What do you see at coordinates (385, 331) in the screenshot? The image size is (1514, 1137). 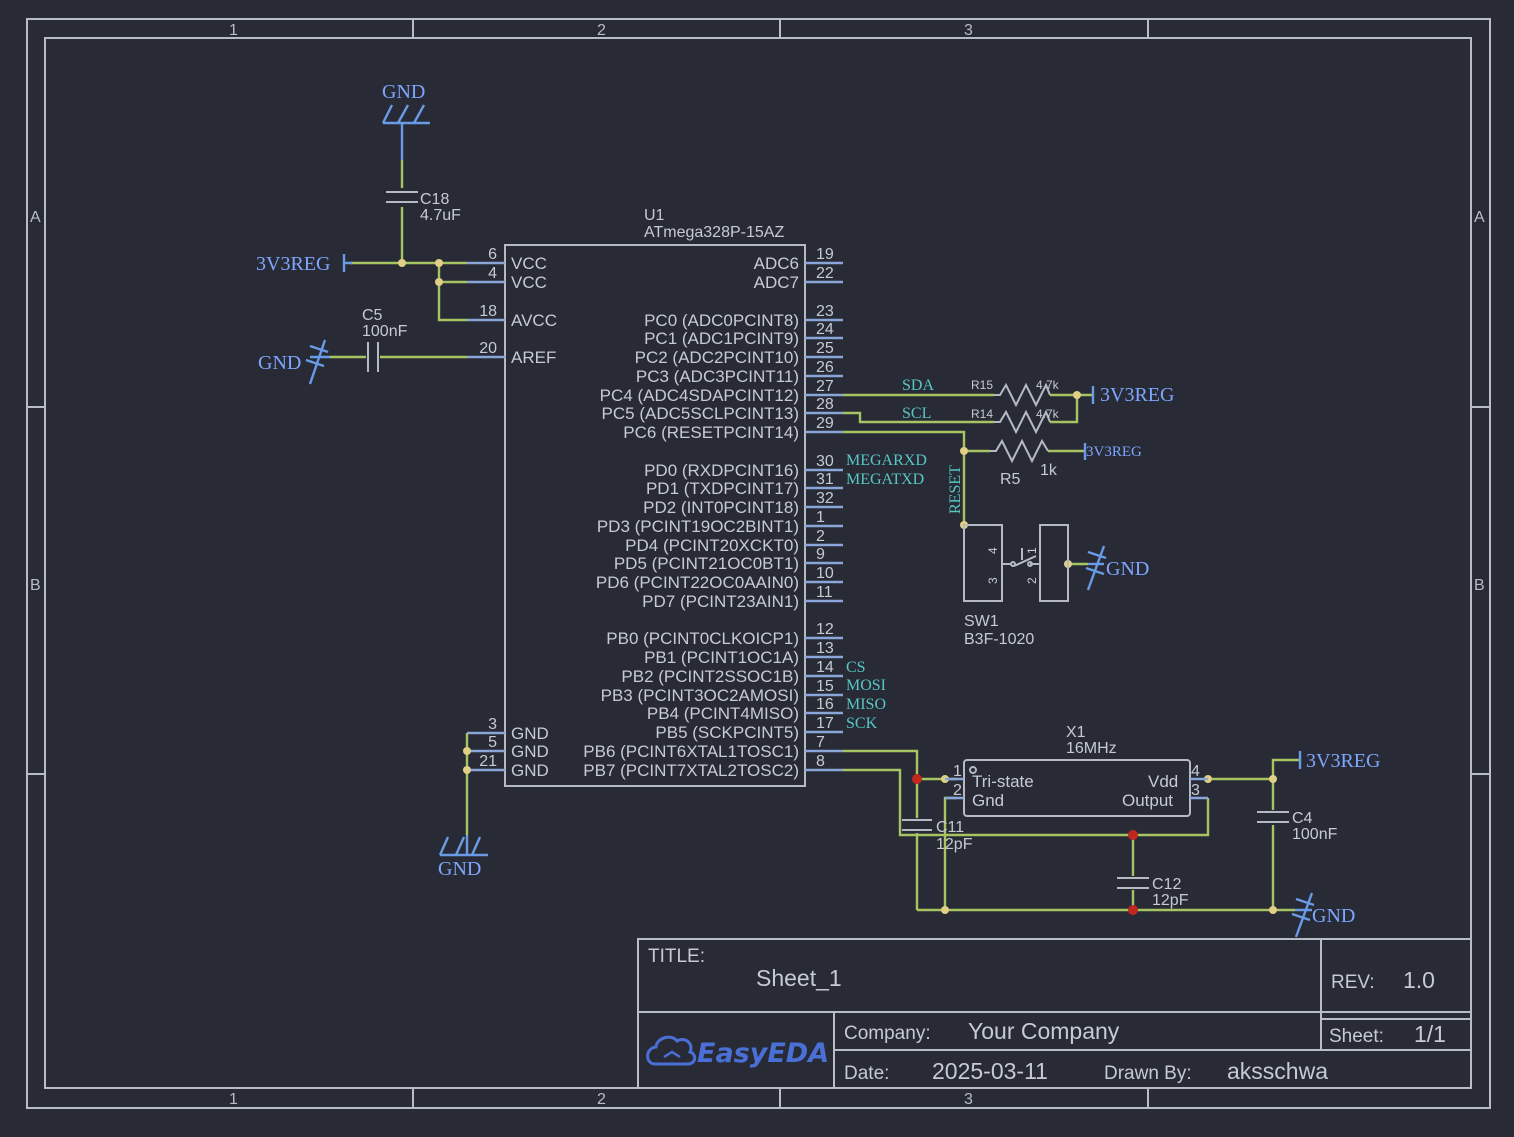 I see `c5-value: 100nF` at bounding box center [385, 331].